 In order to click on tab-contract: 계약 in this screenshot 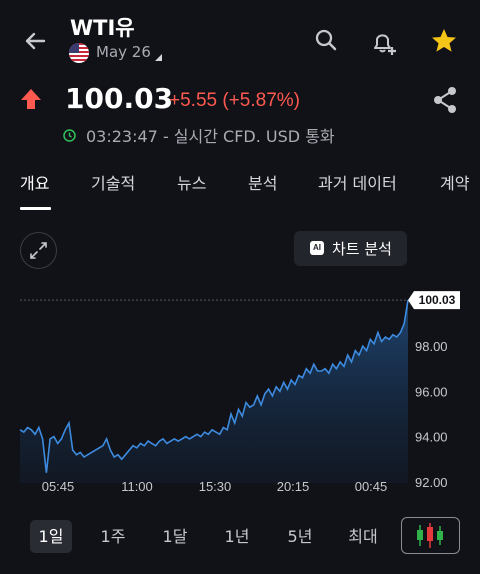, I will do `click(454, 182)`.